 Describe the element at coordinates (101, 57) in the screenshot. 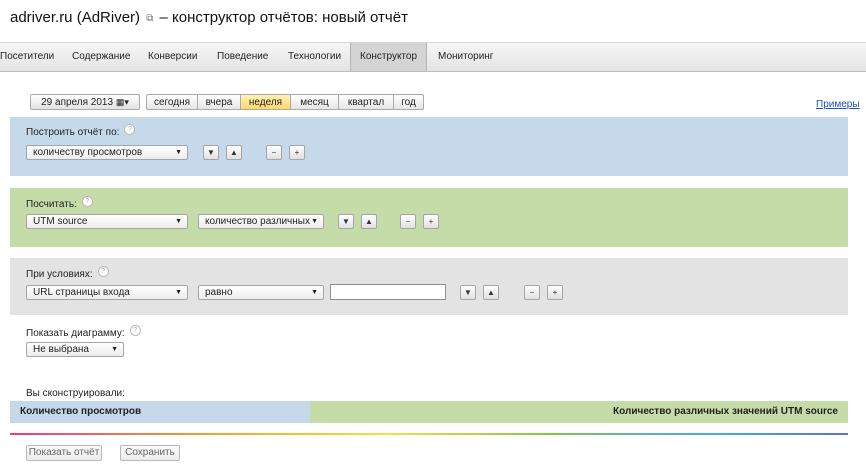

I see `tab-content: Содержание` at that location.